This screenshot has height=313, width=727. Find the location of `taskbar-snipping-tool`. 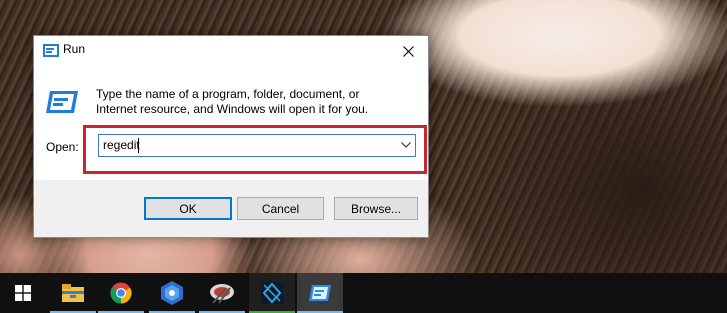

taskbar-snipping-tool is located at coordinates (222, 293).